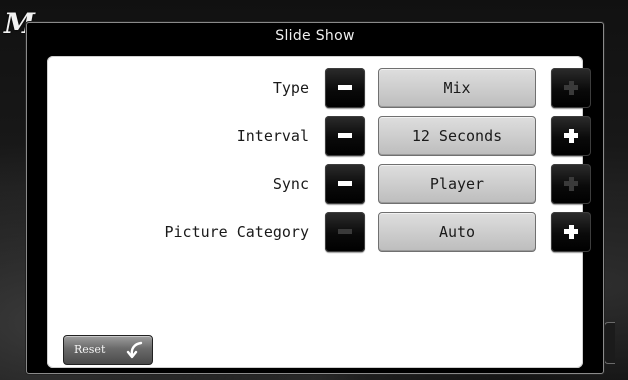  Describe the element at coordinates (319, 136) in the screenshot. I see `setting-row-interval: Interval 12 Seconds` at that location.